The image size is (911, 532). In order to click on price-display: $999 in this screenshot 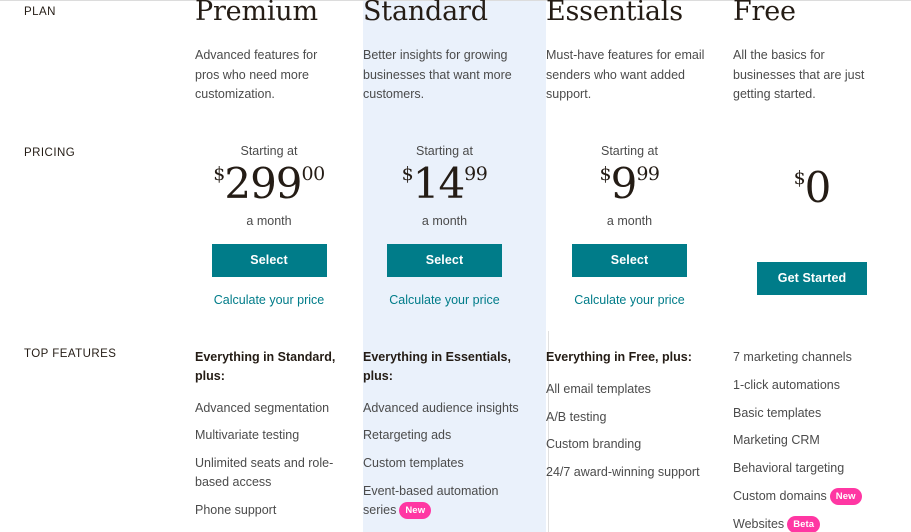, I will do `click(629, 183)`.